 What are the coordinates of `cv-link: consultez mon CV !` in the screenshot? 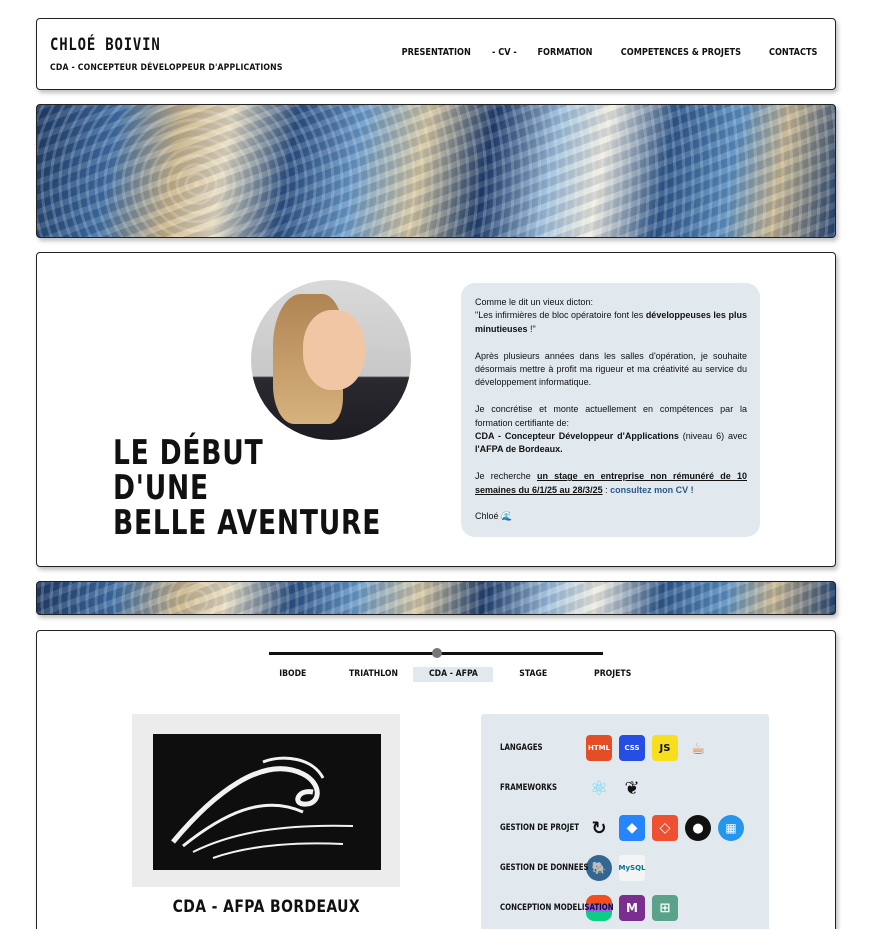 It's located at (652, 490).